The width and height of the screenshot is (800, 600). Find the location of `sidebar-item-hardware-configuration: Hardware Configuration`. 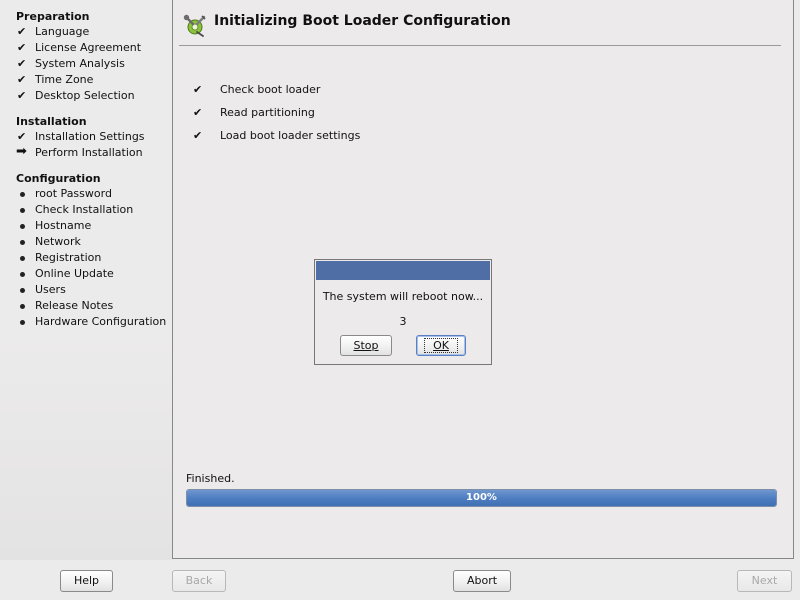

sidebar-item-hardware-configuration: Hardware Configuration is located at coordinates (91, 322).